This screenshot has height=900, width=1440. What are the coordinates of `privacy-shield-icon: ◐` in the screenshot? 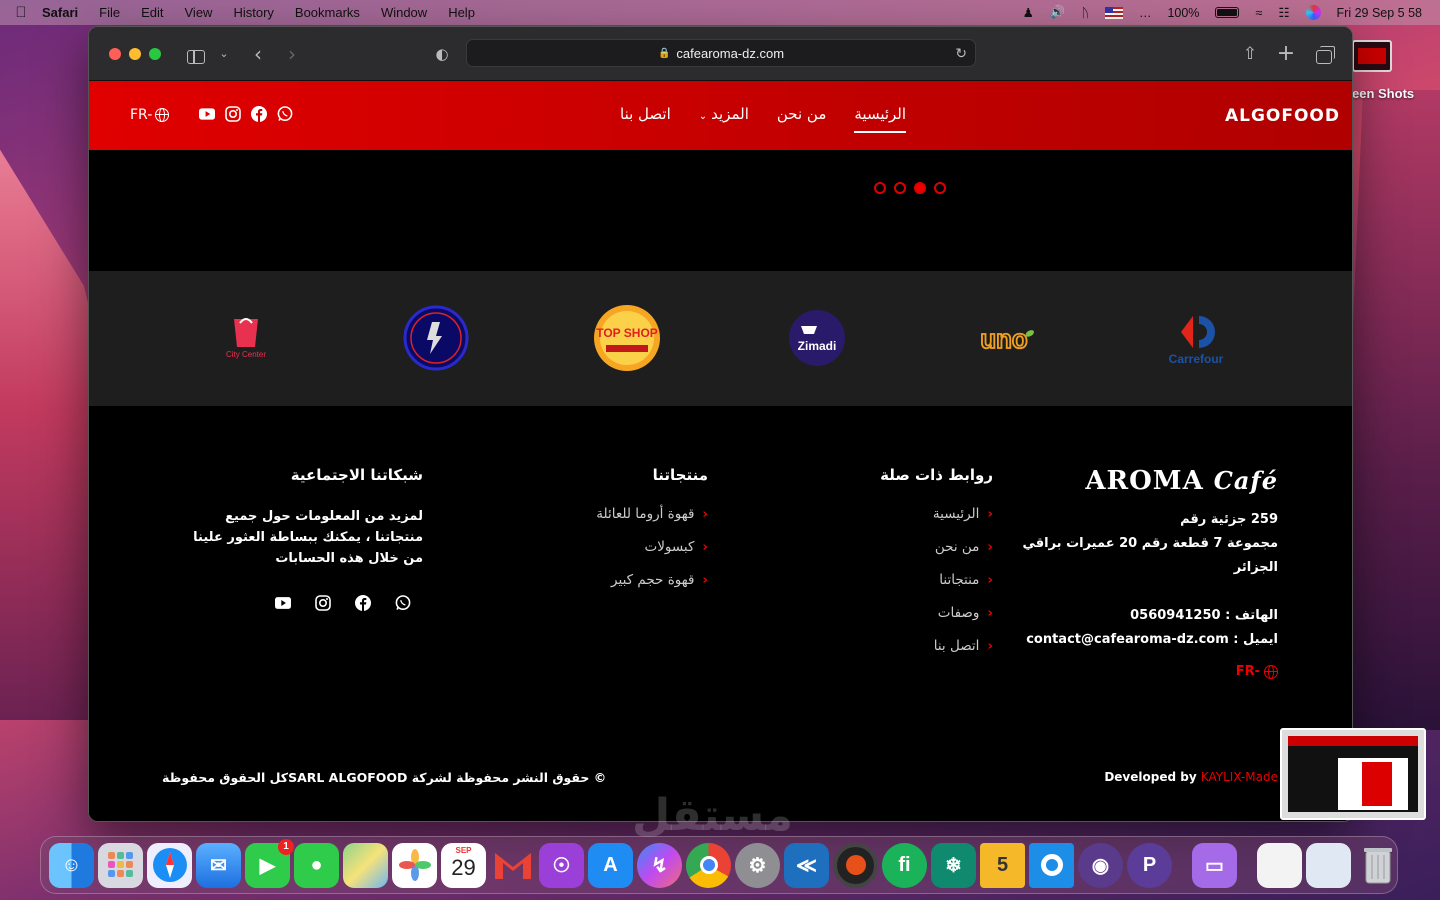 It's located at (442, 54).